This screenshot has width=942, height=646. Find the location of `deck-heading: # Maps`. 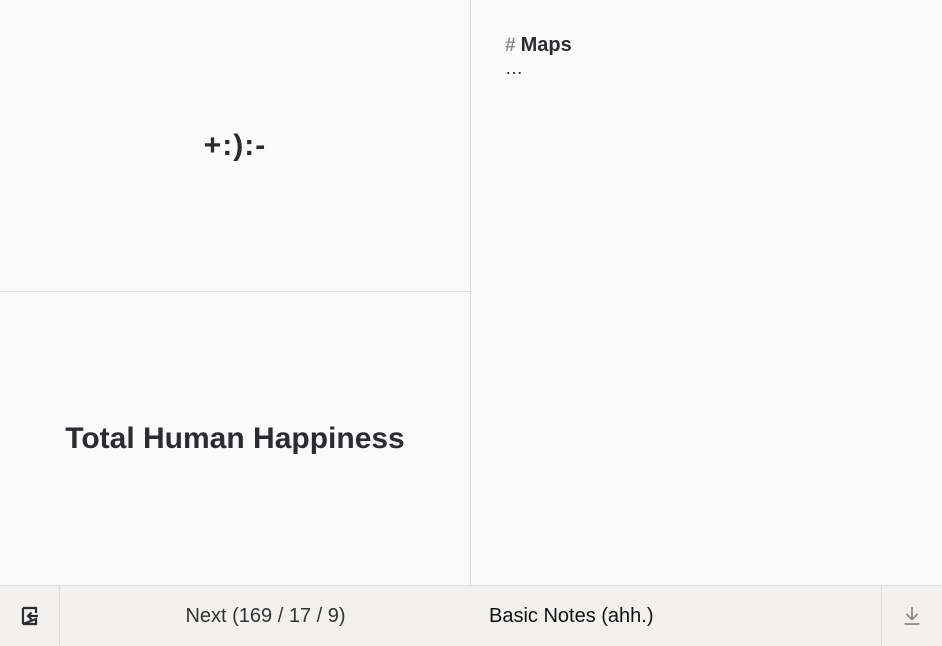

deck-heading: # Maps is located at coordinates (723, 45).